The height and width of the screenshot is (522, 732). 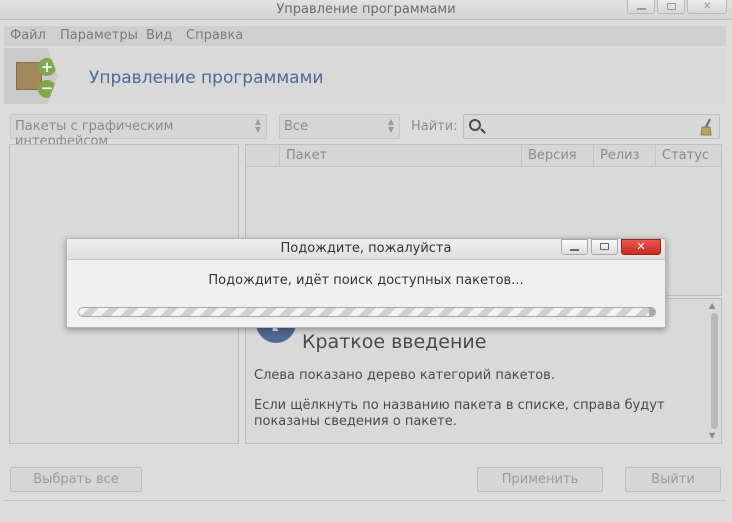 I want to click on progress-bar, so click(x=367, y=312).